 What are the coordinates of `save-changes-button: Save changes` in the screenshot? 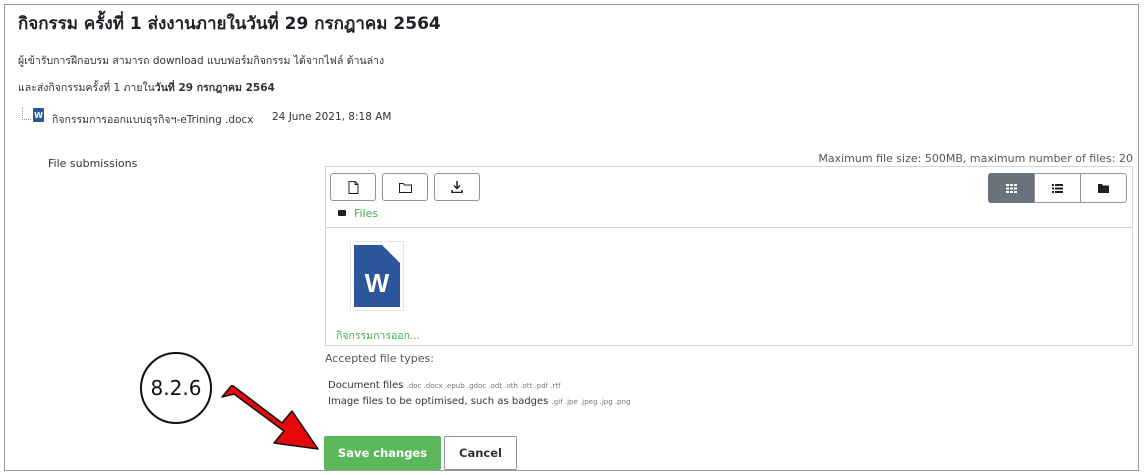 It's located at (382, 453).